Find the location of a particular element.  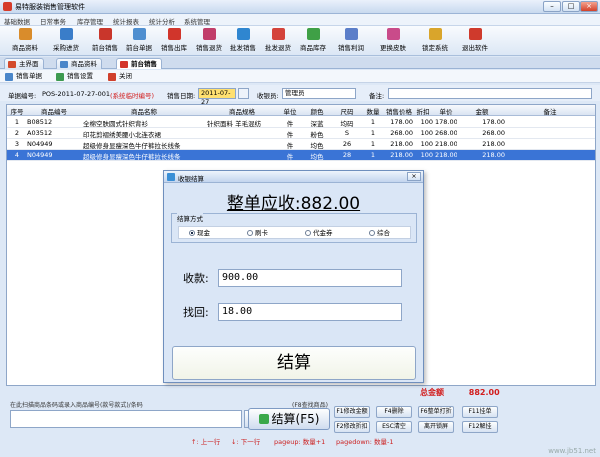

toolbar-button-2: 前台销售 is located at coordinates (105, 41).